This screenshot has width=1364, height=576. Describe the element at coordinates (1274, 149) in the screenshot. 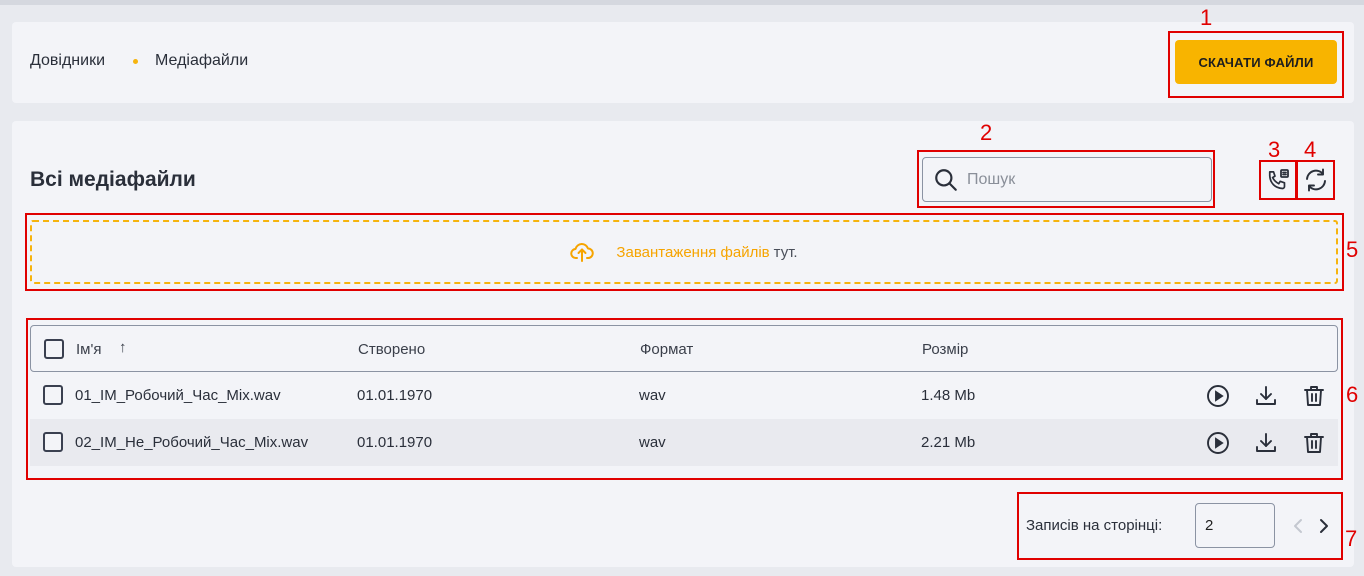

I see `annotation-number-3: 3` at that location.